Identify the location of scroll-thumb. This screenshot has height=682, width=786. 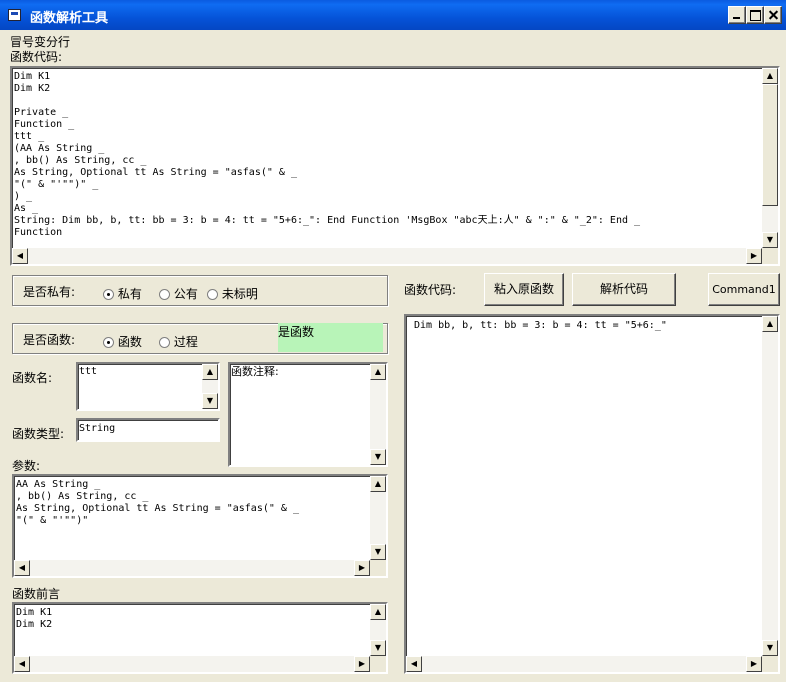
(770, 145).